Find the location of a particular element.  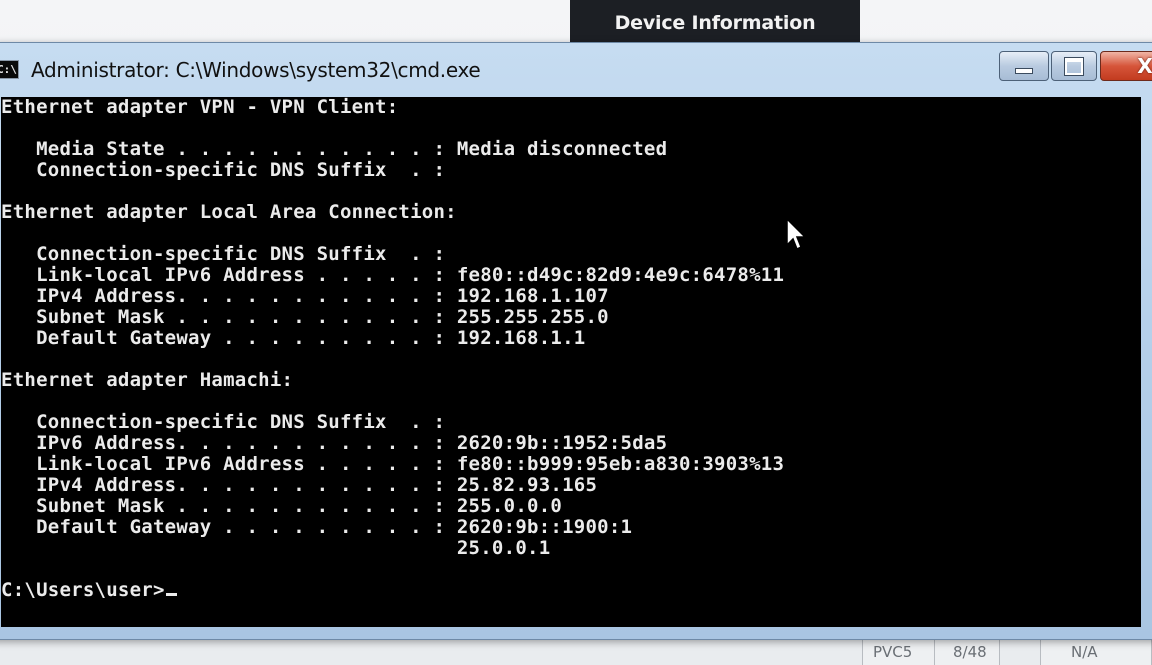

console-prompt-line: C:\Users\user> is located at coordinates (89, 590).